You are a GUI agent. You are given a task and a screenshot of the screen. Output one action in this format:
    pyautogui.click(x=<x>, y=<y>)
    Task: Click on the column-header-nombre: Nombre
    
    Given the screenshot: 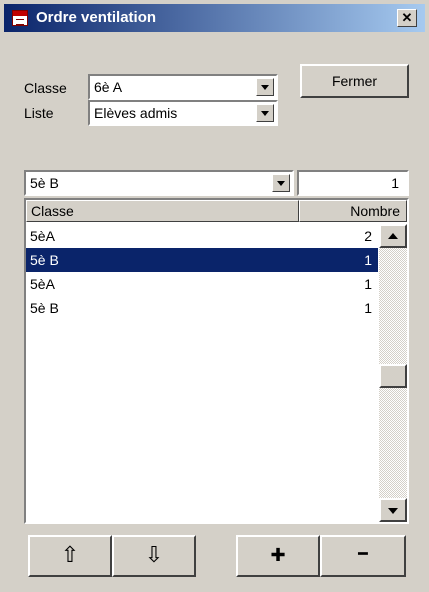 What is the action you would take?
    pyautogui.click(x=353, y=211)
    